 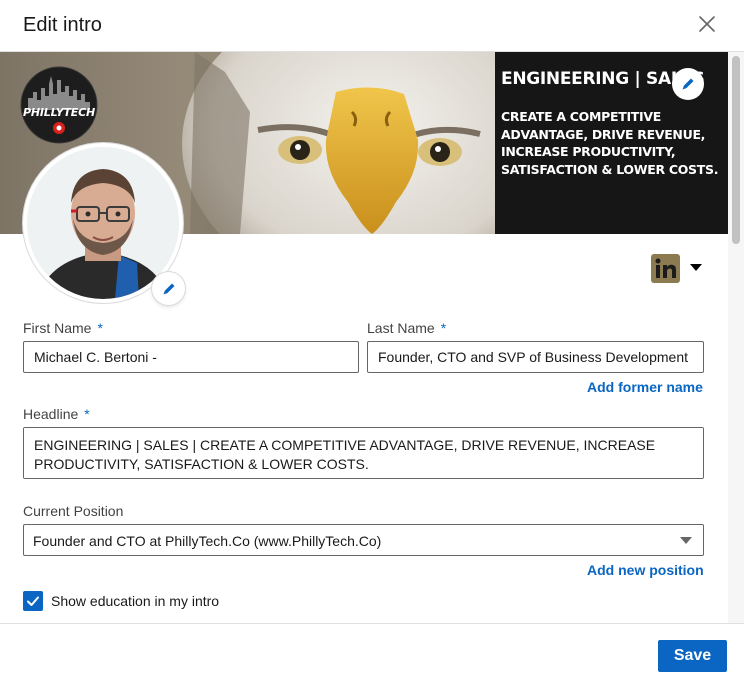 I want to click on headline-label-text: Headline, so click(x=51, y=414).